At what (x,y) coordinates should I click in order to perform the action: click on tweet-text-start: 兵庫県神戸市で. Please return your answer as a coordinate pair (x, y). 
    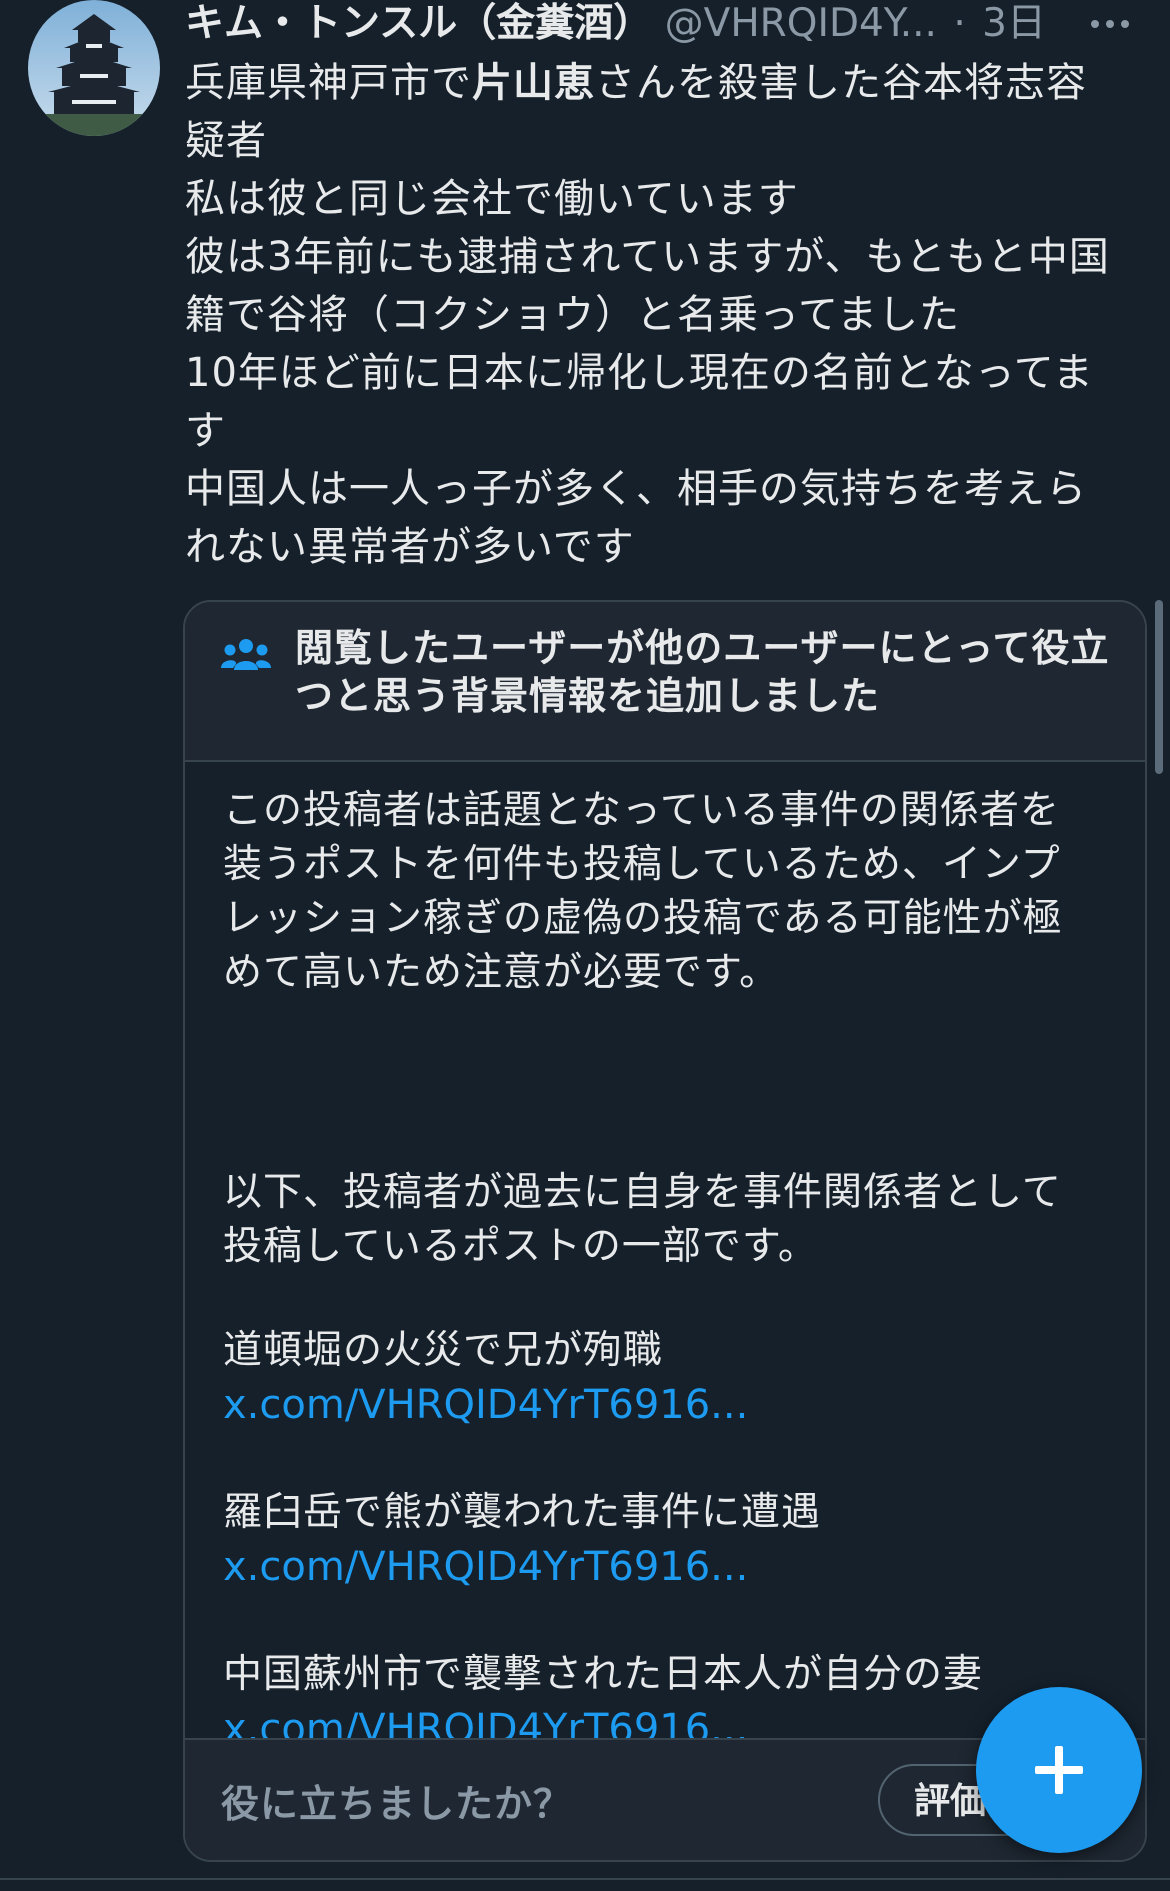
    Looking at the image, I should click on (328, 83).